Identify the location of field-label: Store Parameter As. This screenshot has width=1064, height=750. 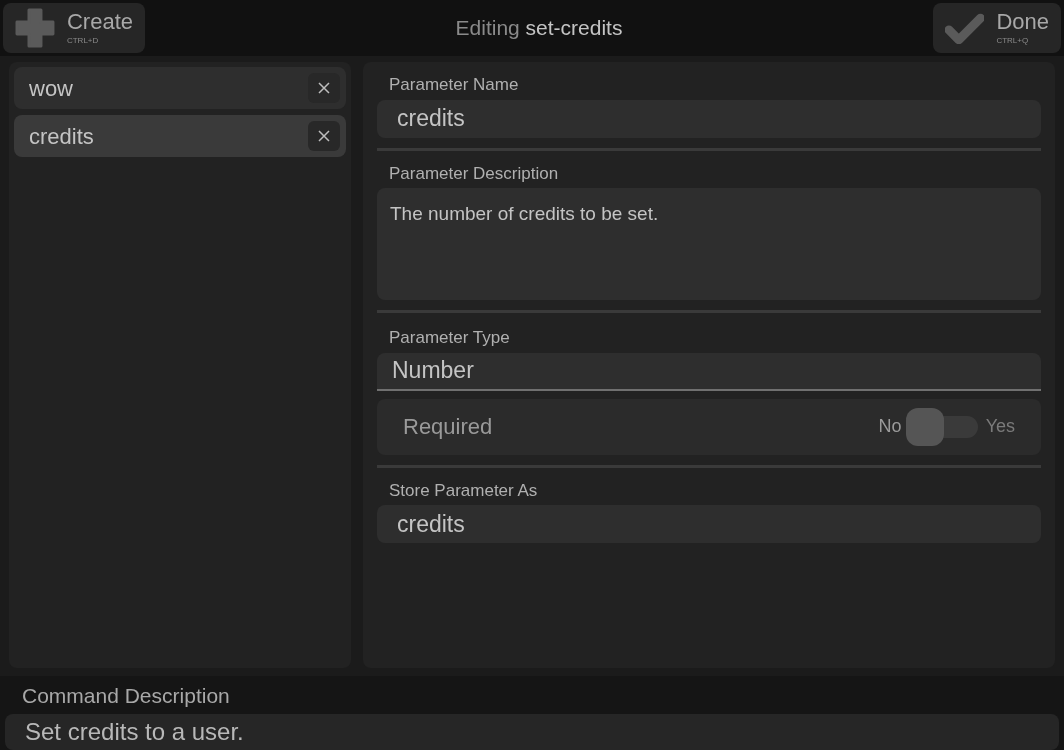
(463, 490).